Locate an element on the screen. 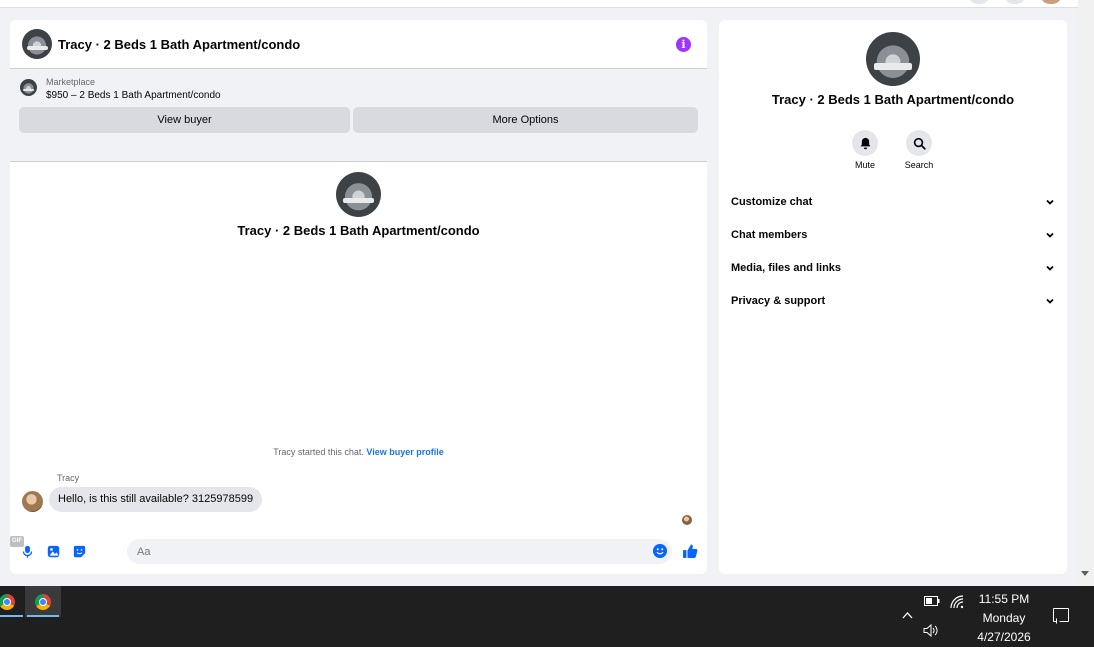  search-button: Search is located at coordinates (919, 150).